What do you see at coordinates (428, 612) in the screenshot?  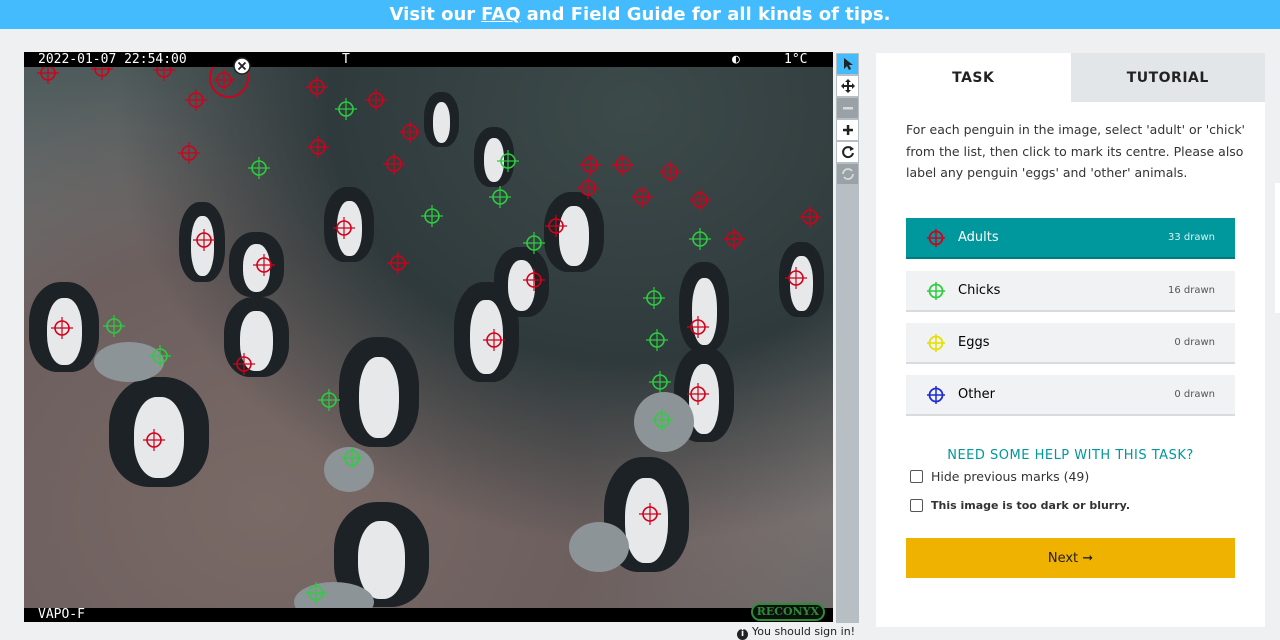 I see `camera-footer-strip: VAPO-F RECONYX` at bounding box center [428, 612].